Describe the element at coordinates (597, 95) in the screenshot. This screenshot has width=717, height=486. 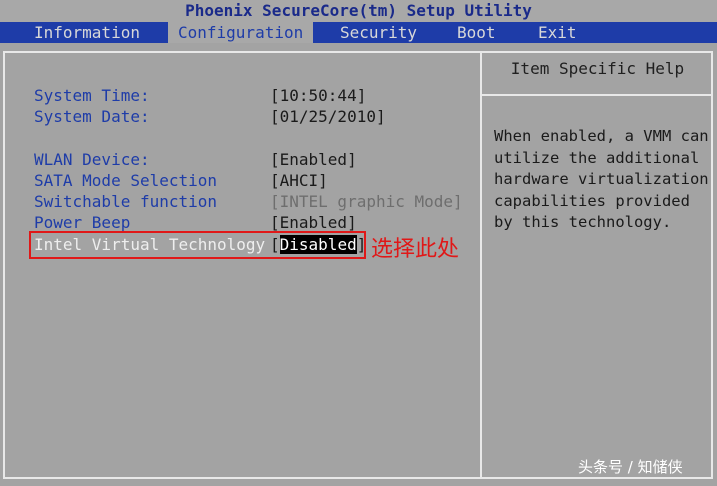
I see `help-divider` at that location.